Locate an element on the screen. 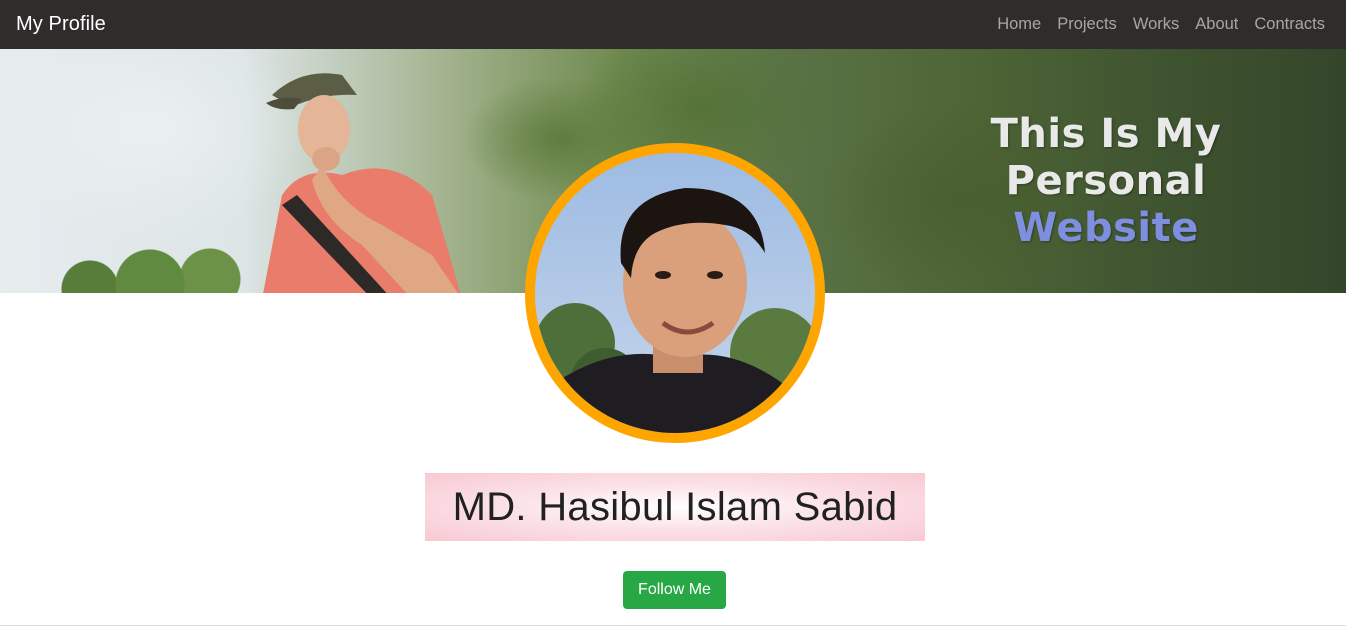  cover-title: This Is My Personal Website is located at coordinates (1106, 182).